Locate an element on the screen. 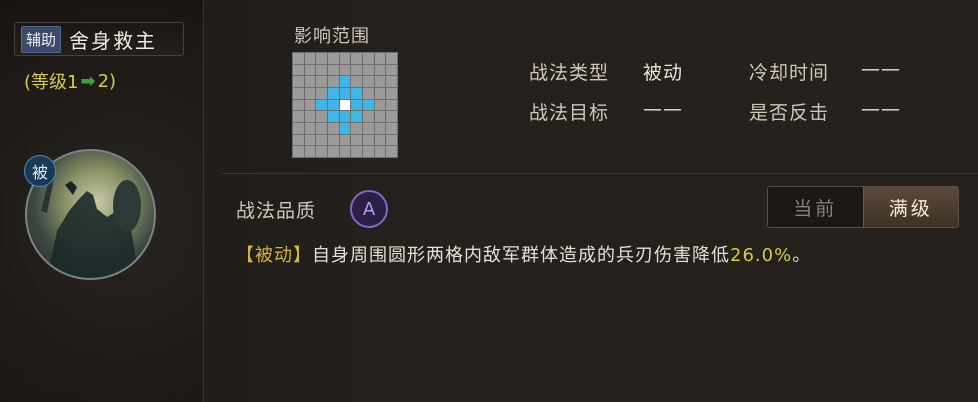 The image size is (978, 402). description-tag: 【被动】 is located at coordinates (274, 255).